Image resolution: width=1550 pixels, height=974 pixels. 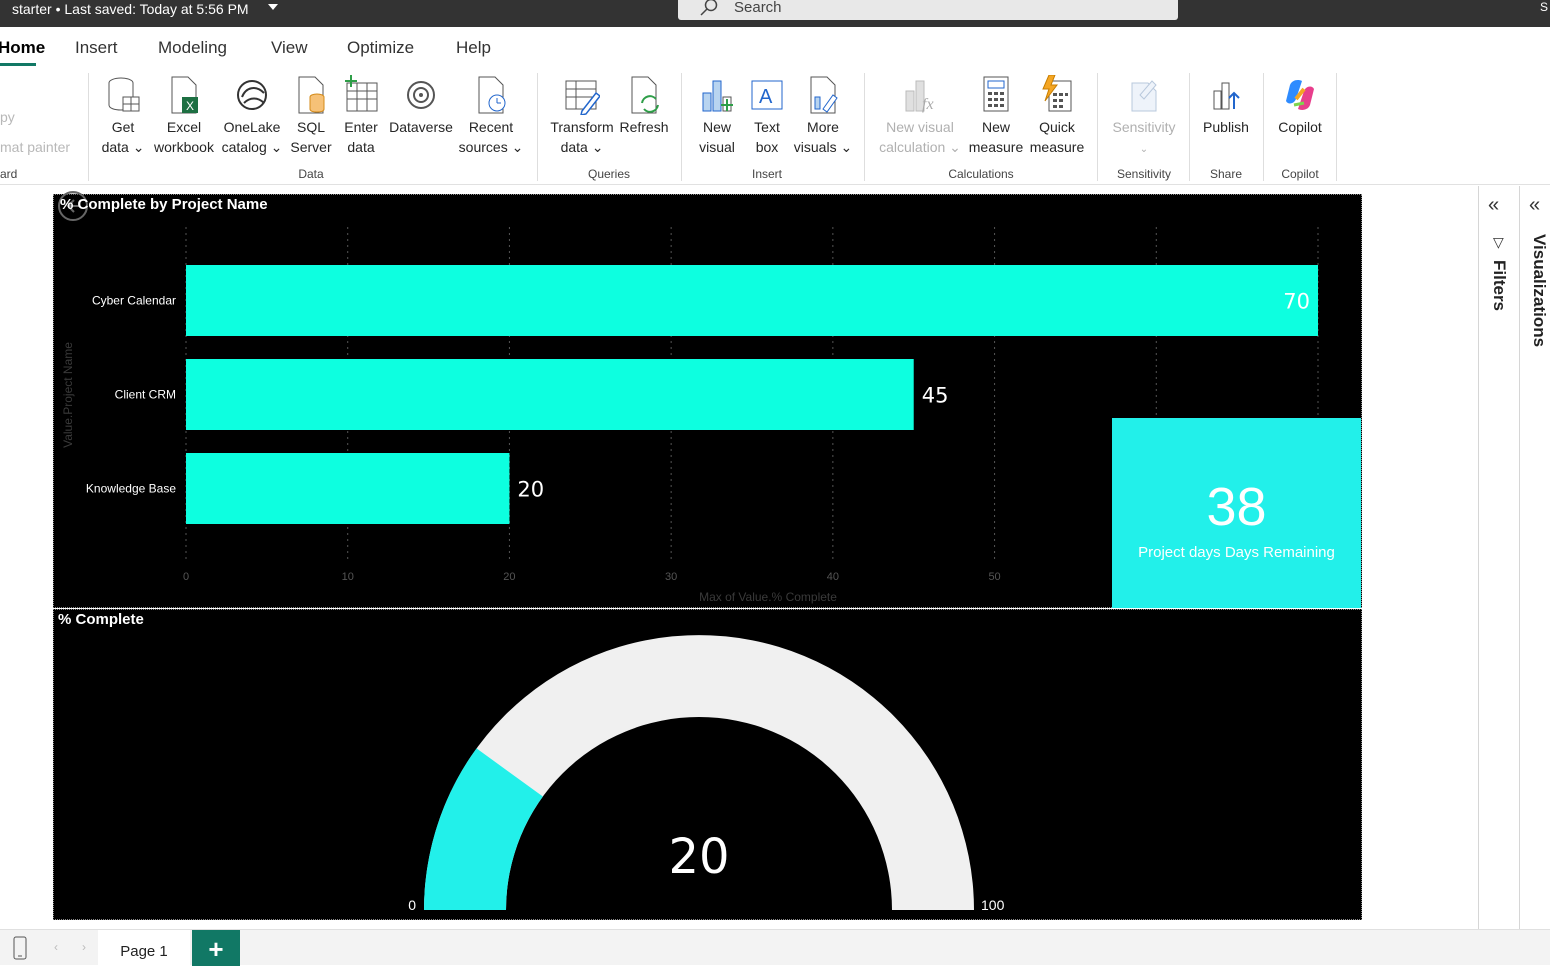 What do you see at coordinates (216, 948) in the screenshot?
I see `add-page-button: +` at bounding box center [216, 948].